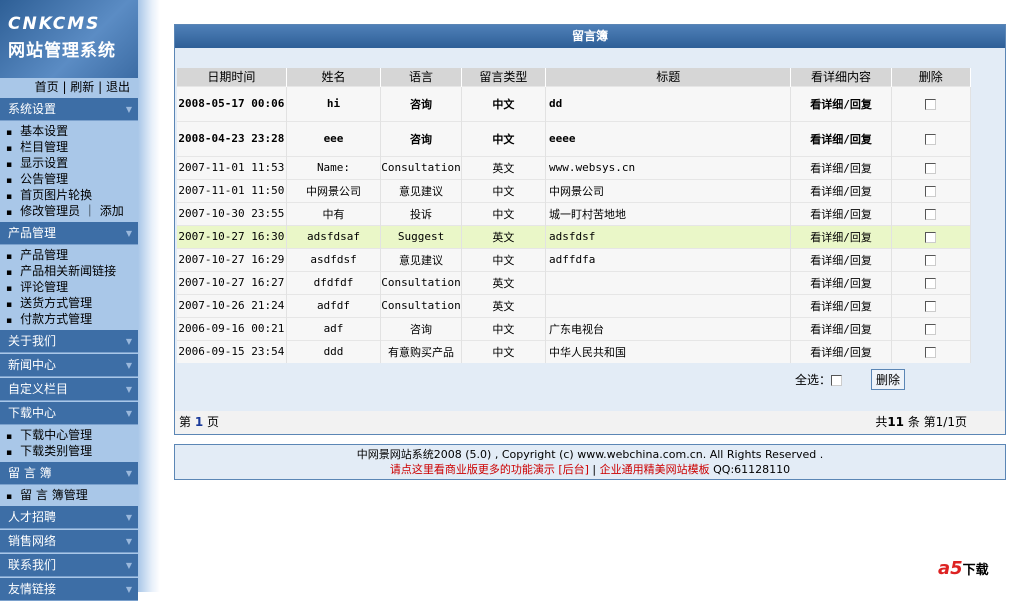 Image resolution: width=1024 pixels, height=601 pixels. Describe the element at coordinates (69, 413) in the screenshot. I see `sidebar-section-header: 下载中心 ▼` at that location.